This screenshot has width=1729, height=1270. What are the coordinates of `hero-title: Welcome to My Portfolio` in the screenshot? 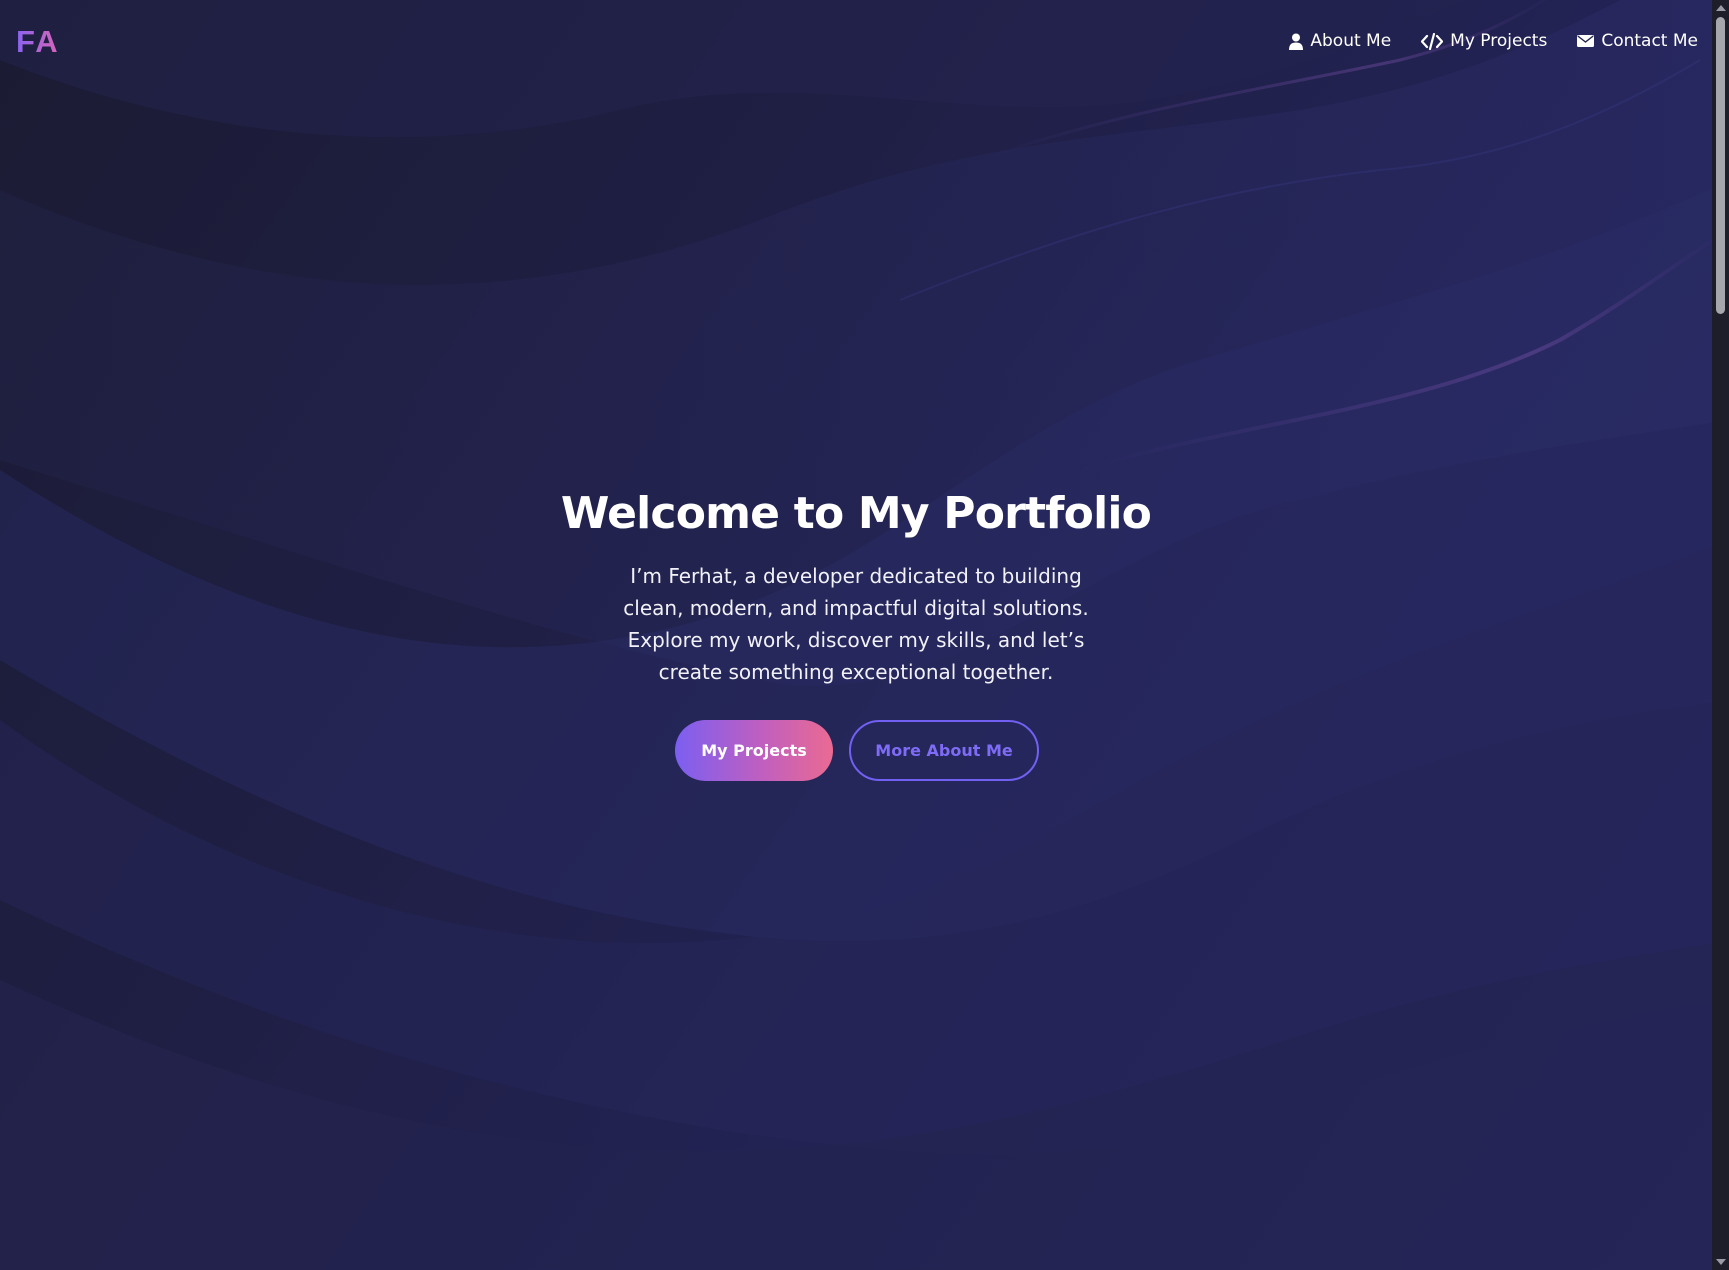 It's located at (856, 513).